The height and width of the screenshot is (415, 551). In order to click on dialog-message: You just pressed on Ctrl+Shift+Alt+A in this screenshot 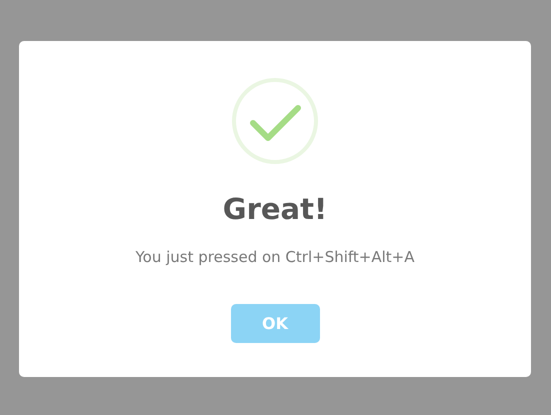, I will do `click(274, 257)`.